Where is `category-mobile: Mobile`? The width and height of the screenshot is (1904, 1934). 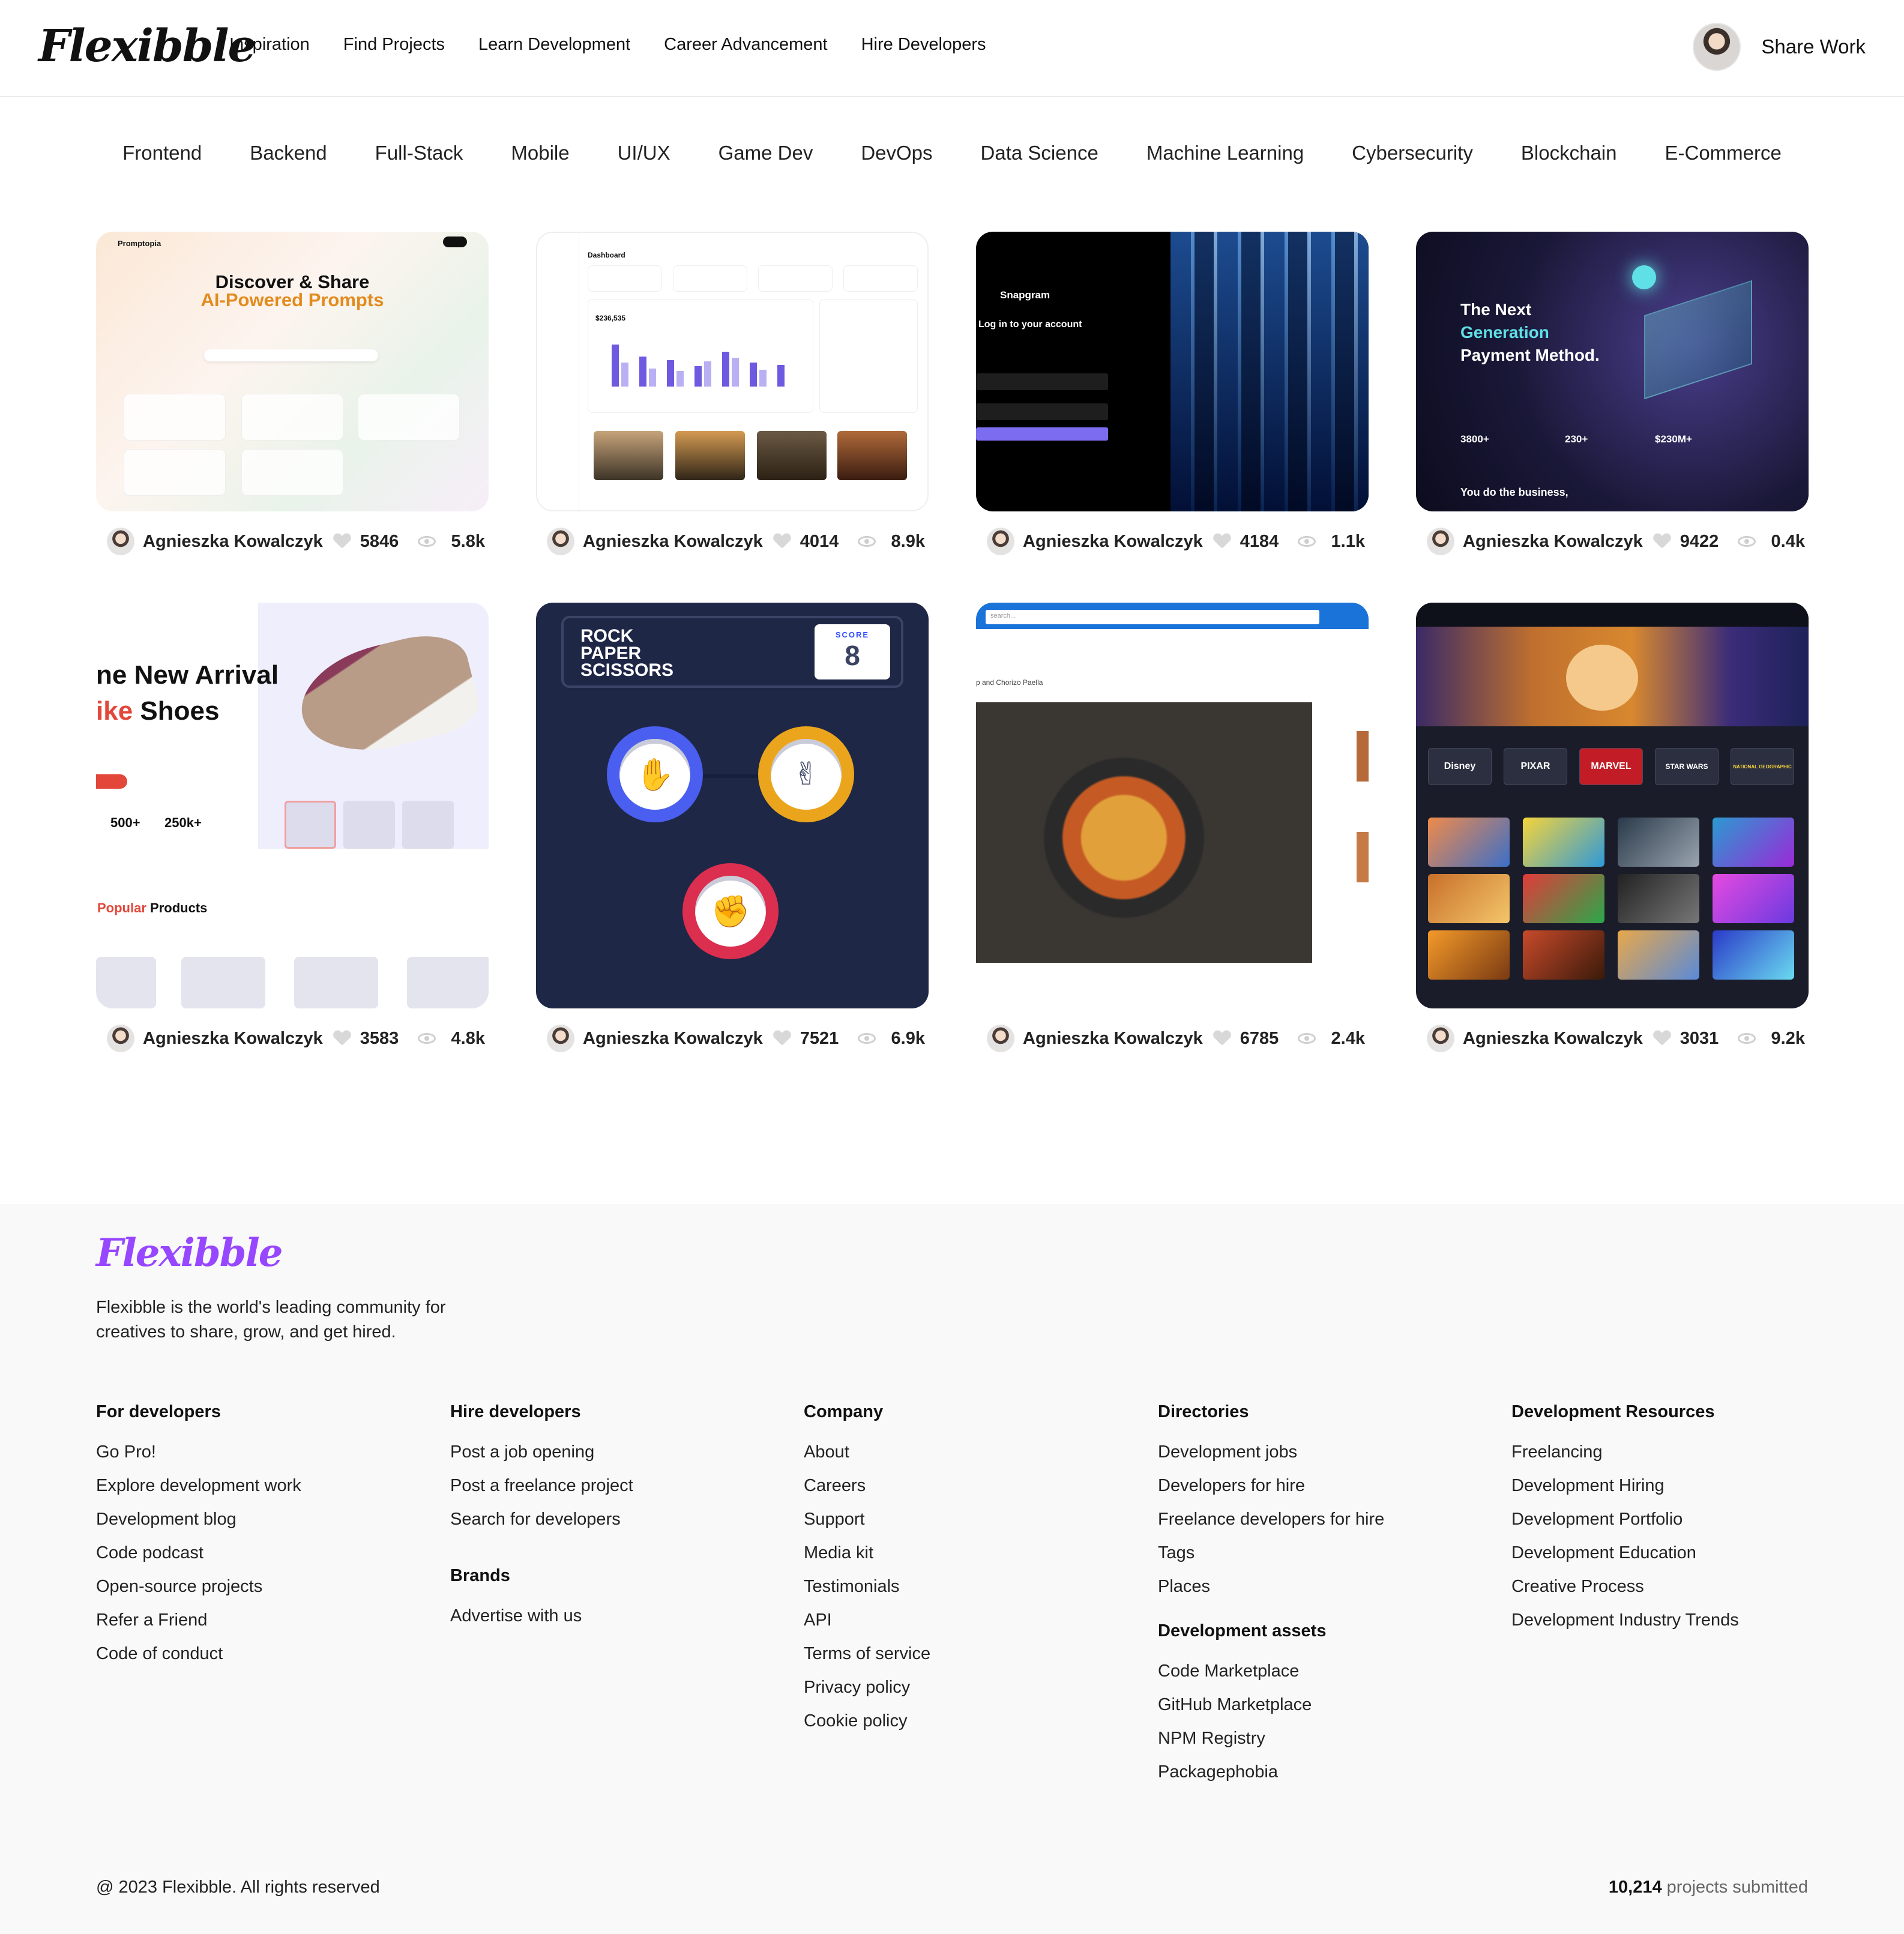
category-mobile: Mobile is located at coordinates (540, 153).